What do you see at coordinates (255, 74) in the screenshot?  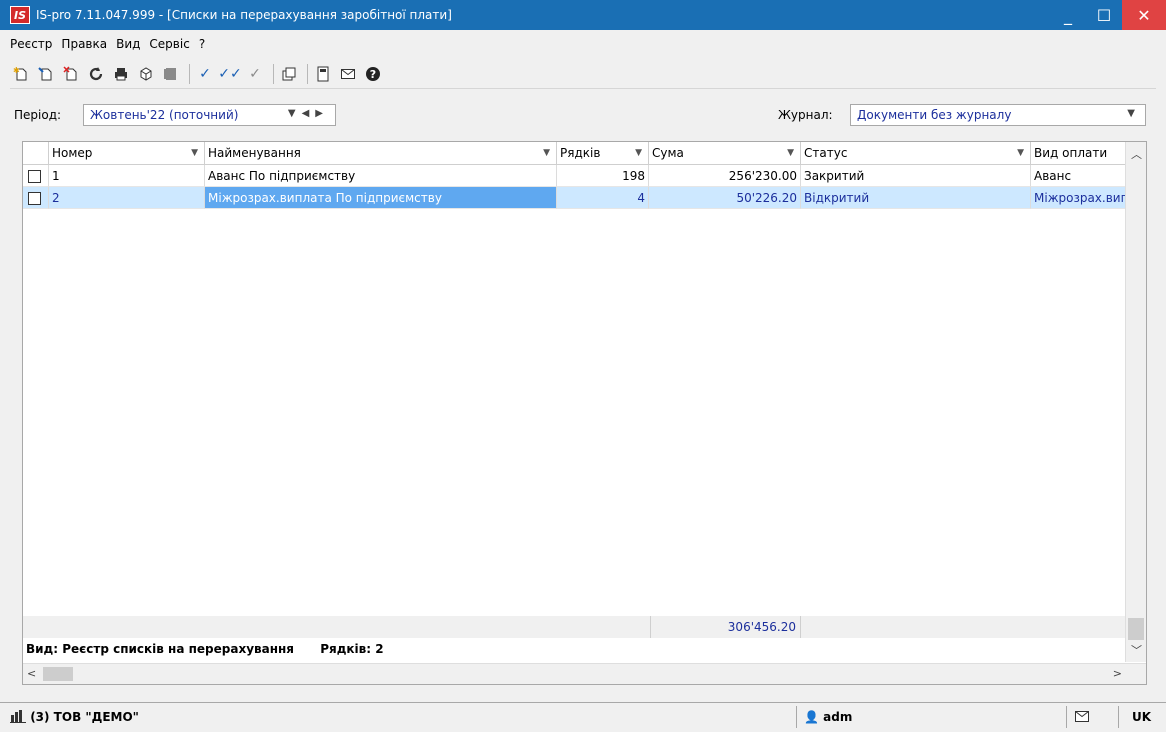 I see `uncheck-icon: ✓` at bounding box center [255, 74].